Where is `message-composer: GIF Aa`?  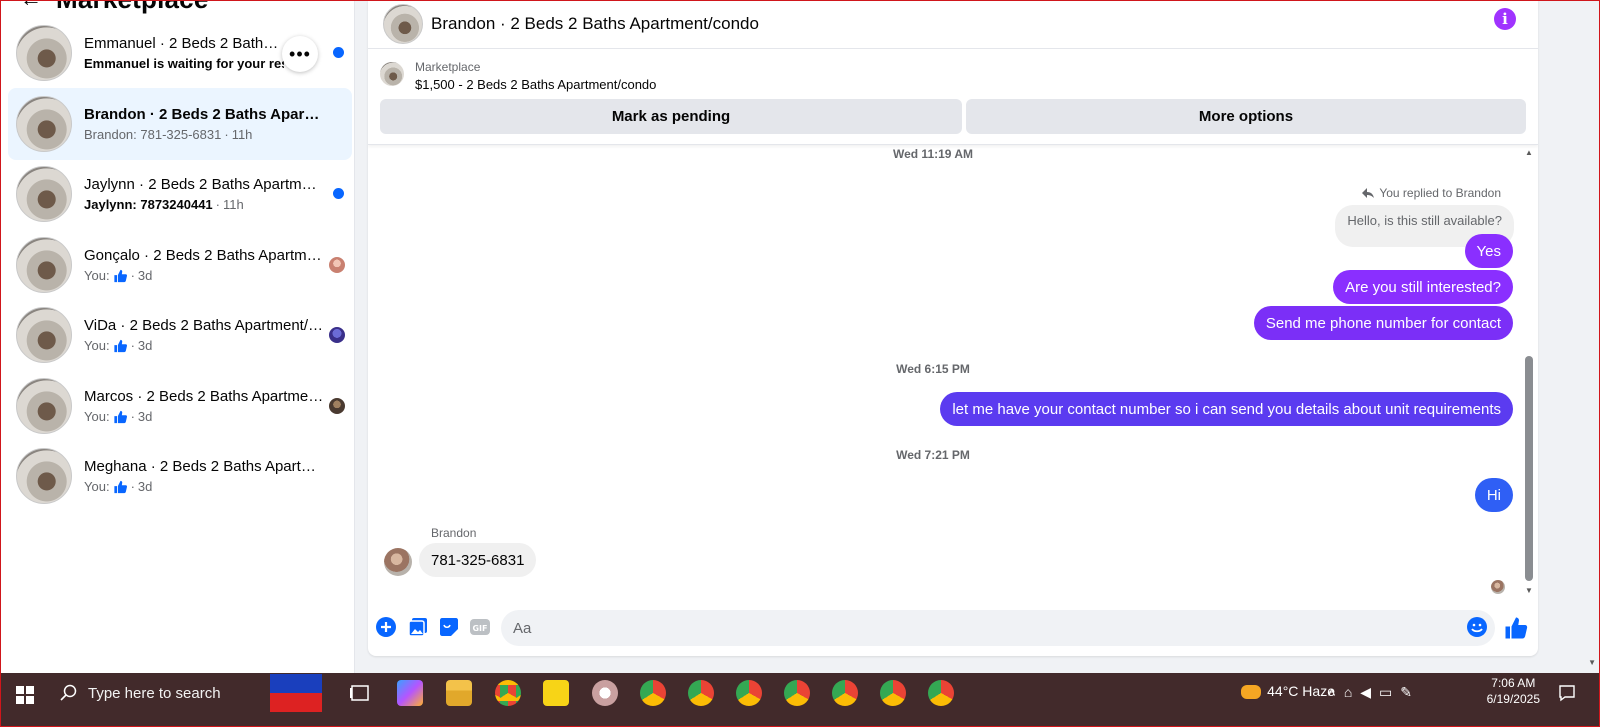 message-composer: GIF Aa is located at coordinates (953, 630).